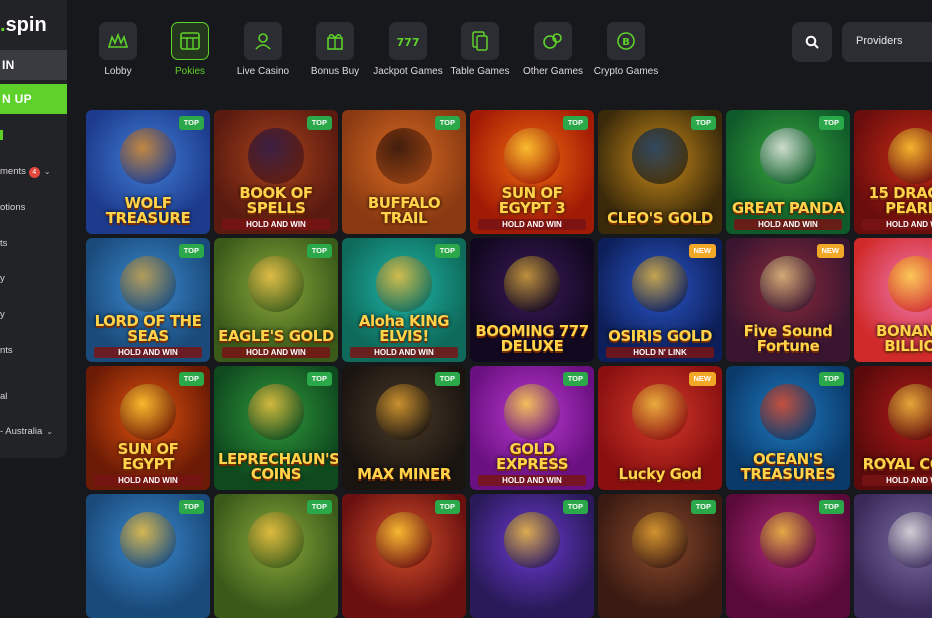  What do you see at coordinates (887, 42) in the screenshot?
I see `providers-dropdown: Providers` at bounding box center [887, 42].